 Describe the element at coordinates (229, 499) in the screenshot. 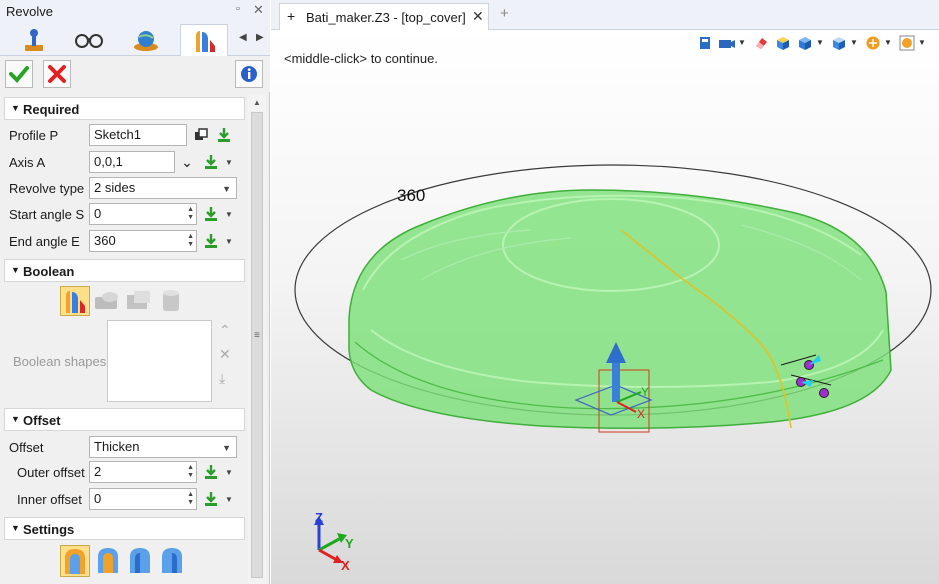

I see `inner-offset-dropdown-icon: ▼` at that location.